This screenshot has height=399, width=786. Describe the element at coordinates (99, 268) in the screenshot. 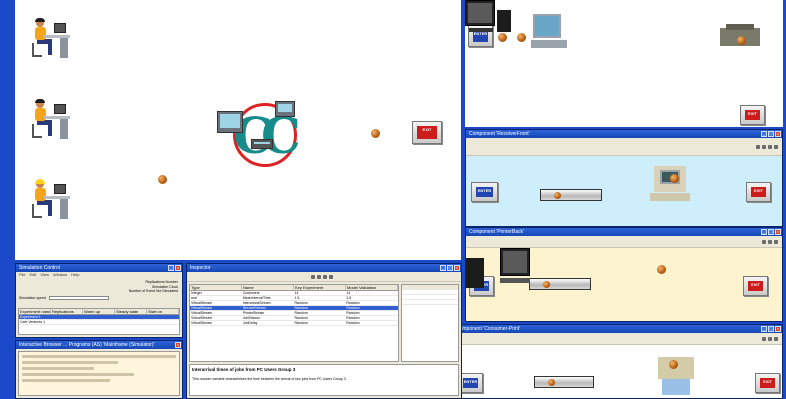

I see `sim-control-titlebar: Simulation Control _ ×` at that location.